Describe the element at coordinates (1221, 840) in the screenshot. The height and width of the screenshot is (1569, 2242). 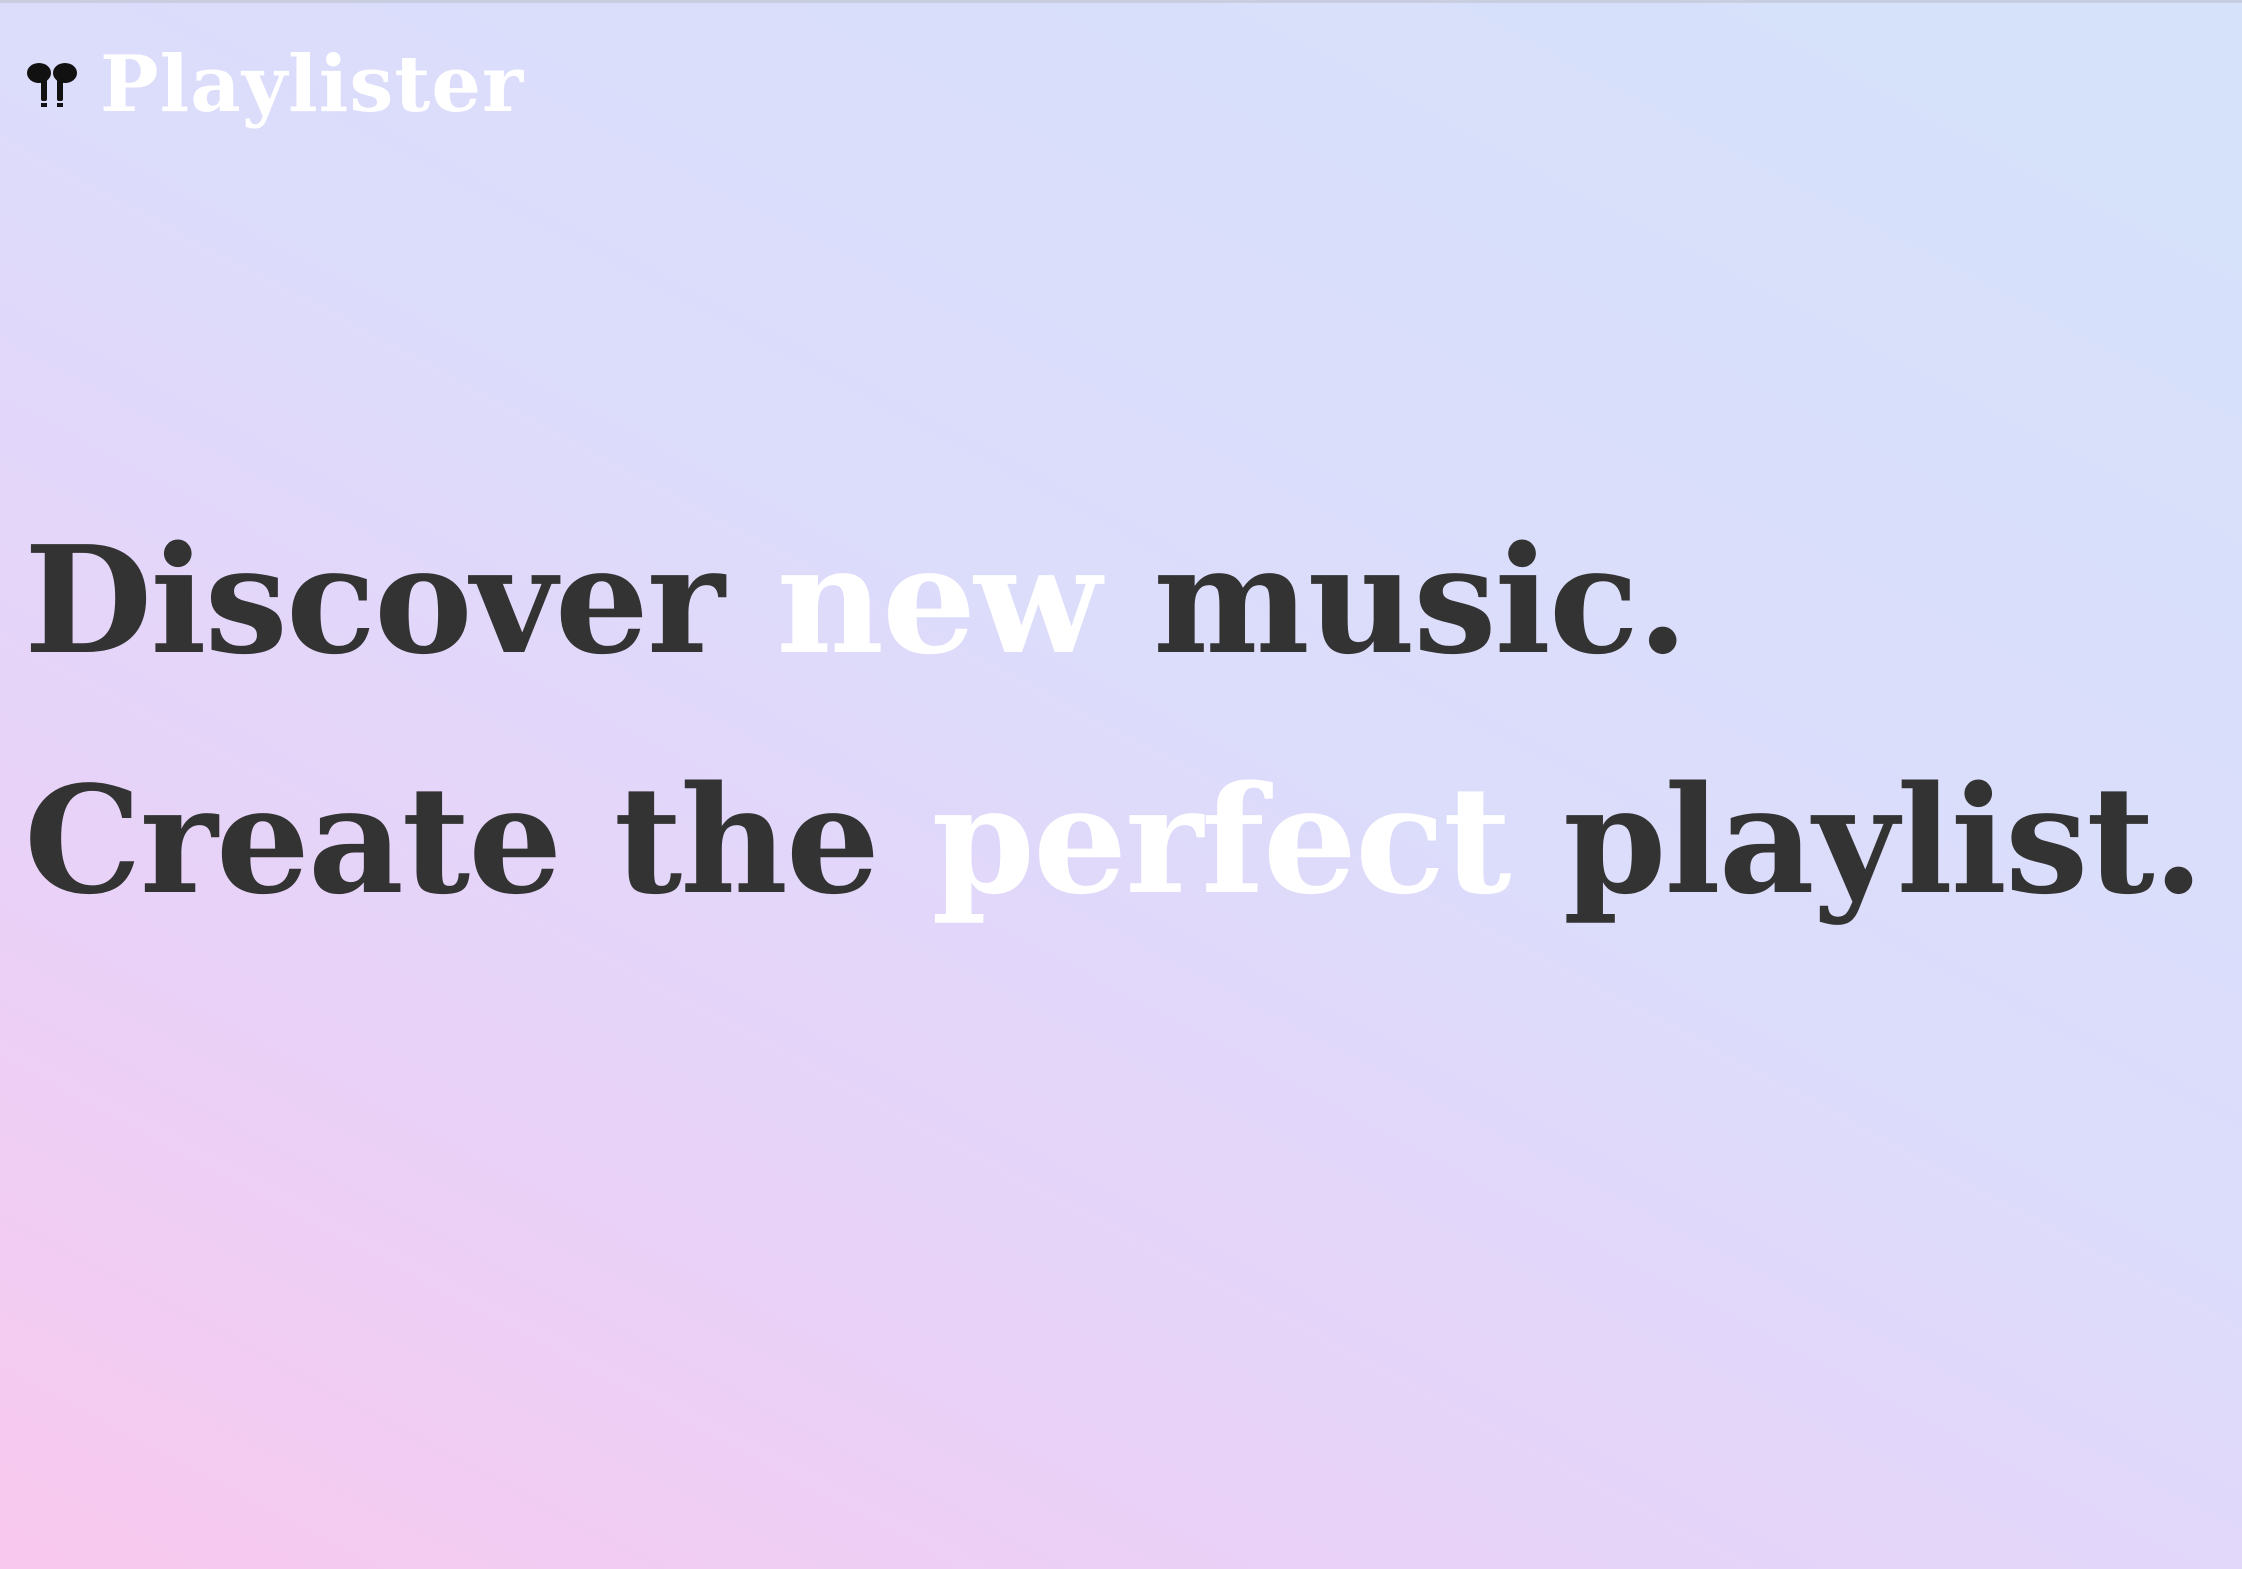
I see `hero-text-perfect: perfect` at that location.